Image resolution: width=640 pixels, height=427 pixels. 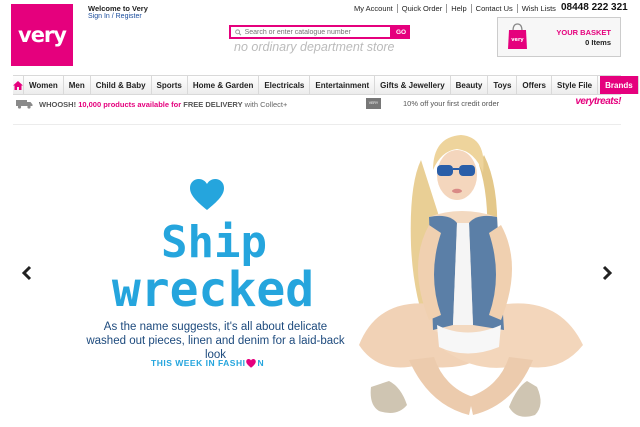 I want to click on nav-item-offers: Offers, so click(x=534, y=85).